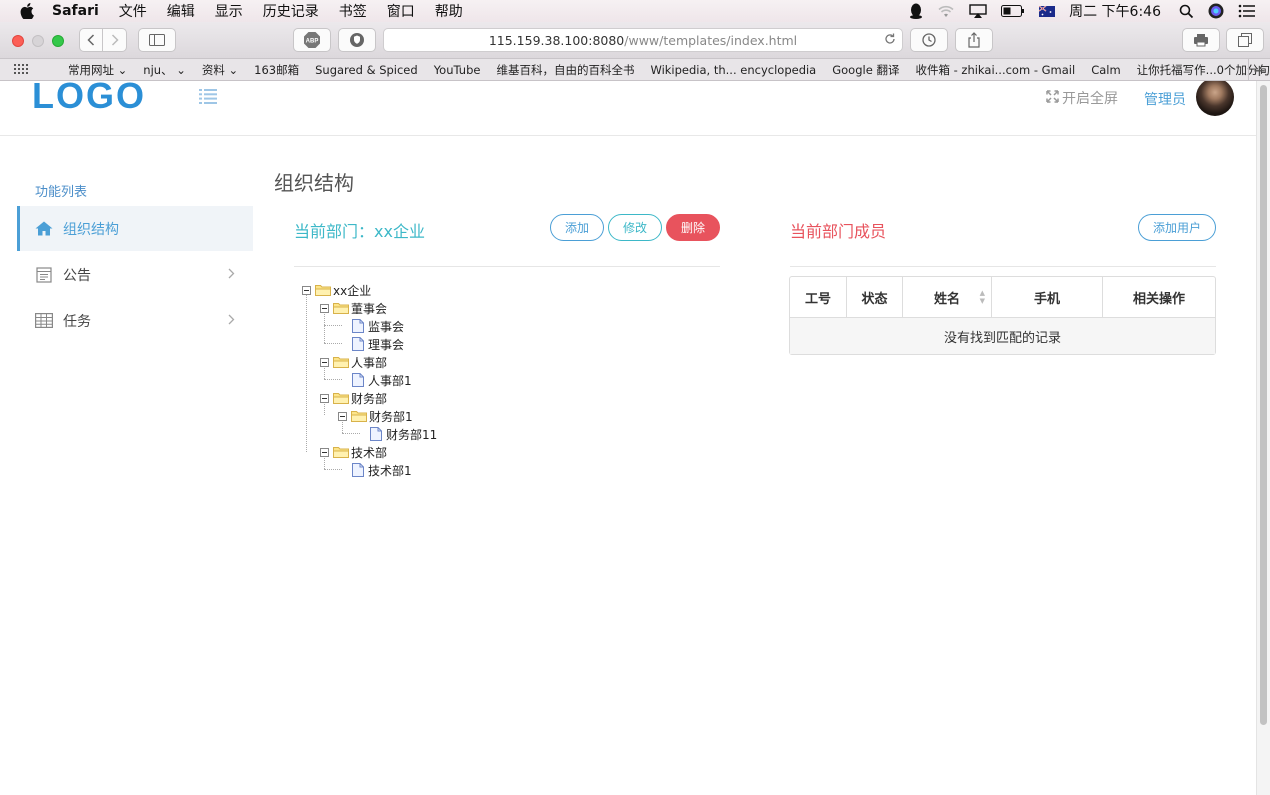 This screenshot has height=795, width=1270. What do you see at coordinates (366, 70) in the screenshot?
I see `bookmark-item: Sugared & Spiced` at bounding box center [366, 70].